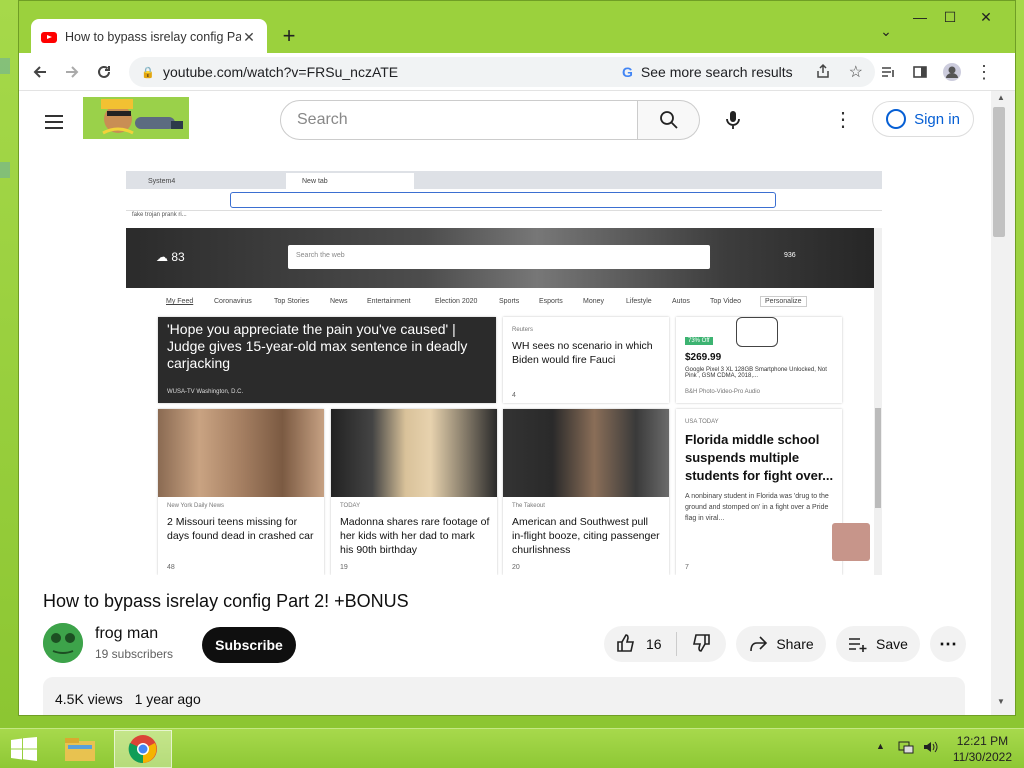 The image size is (1024, 768). I want to click on tray-expand-icon: ▲, so click(880, 746).